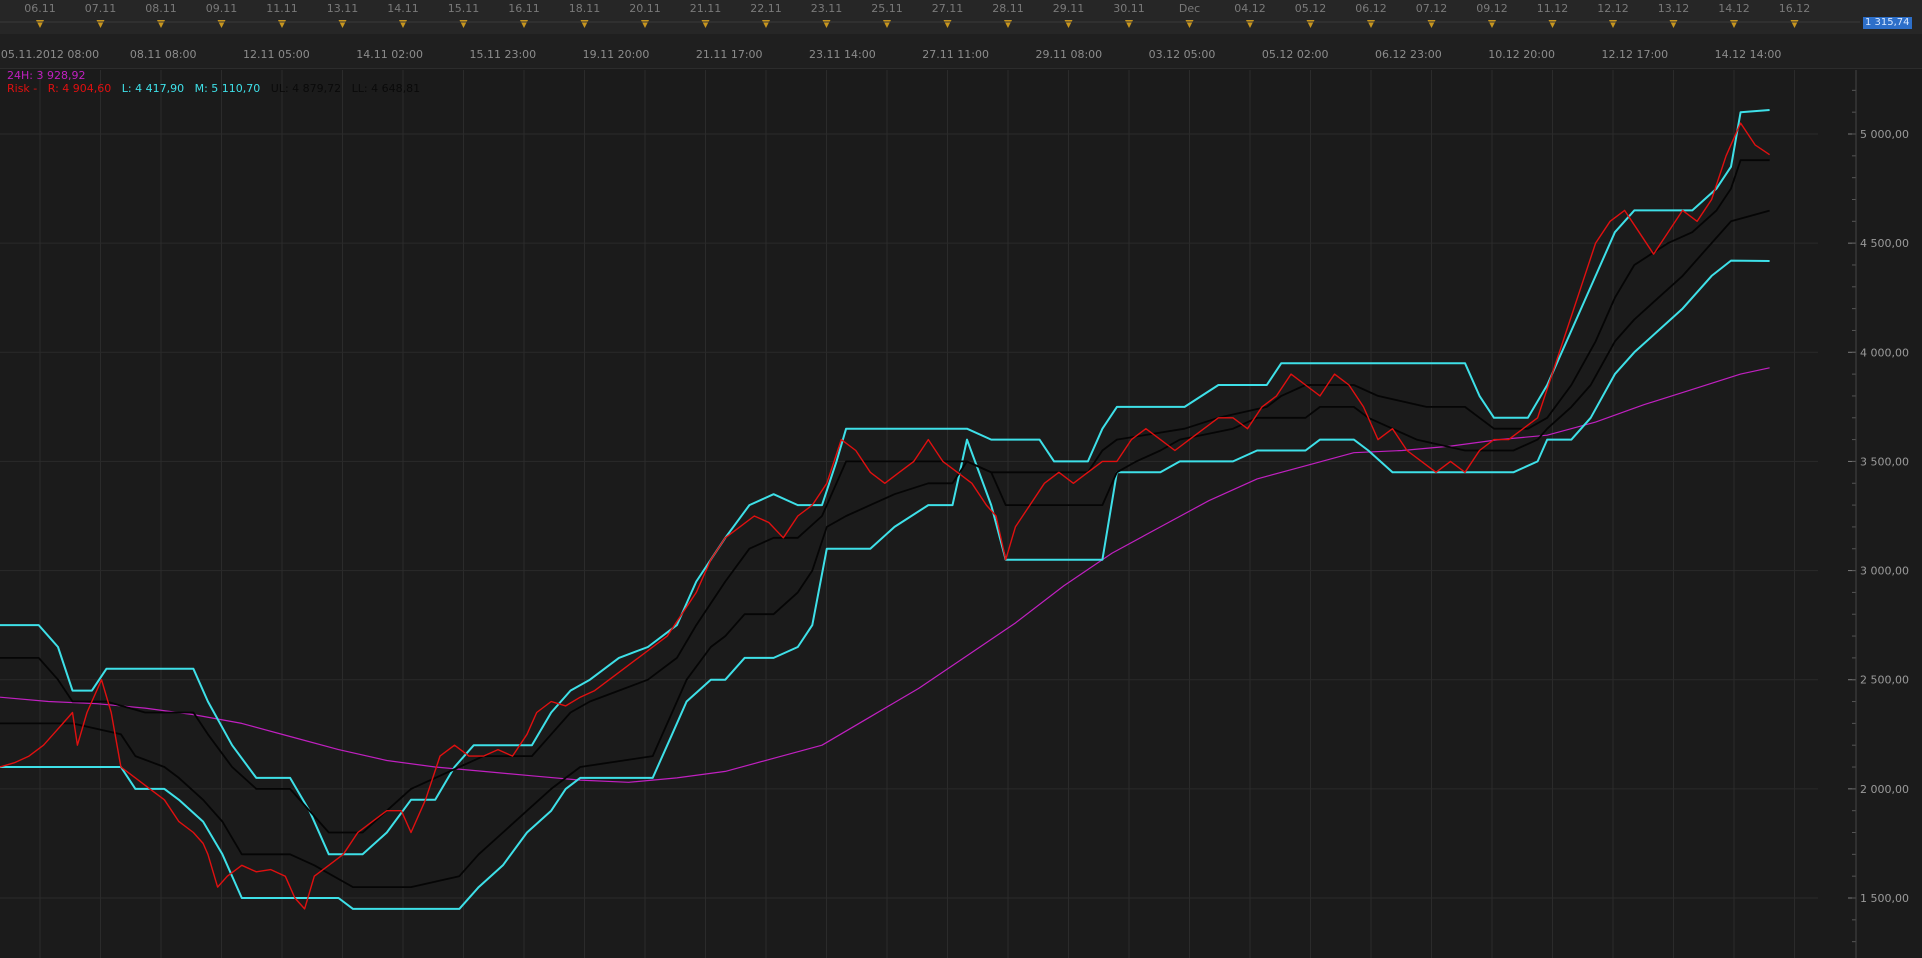 This screenshot has height=958, width=1922. I want to click on date-label: 05.12, so click(1311, 8).